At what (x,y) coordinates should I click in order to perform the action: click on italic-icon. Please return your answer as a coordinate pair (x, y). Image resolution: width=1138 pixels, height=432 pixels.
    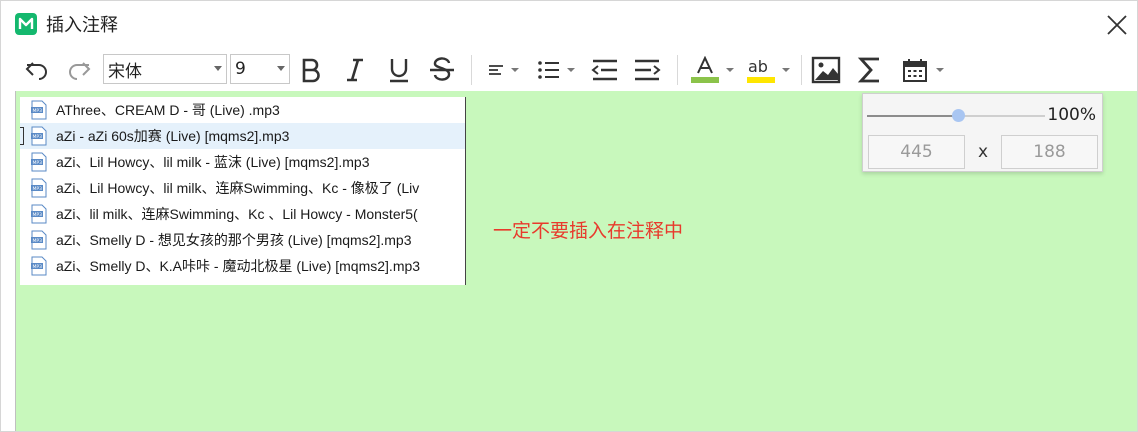
    Looking at the image, I should click on (355, 70).